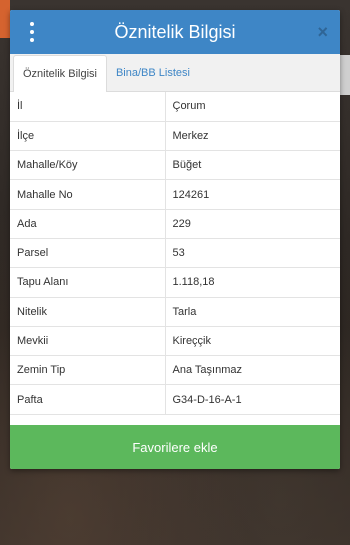 The width and height of the screenshot is (350, 545). Describe the element at coordinates (5, 19) in the screenshot. I see `background-accent-left` at that location.